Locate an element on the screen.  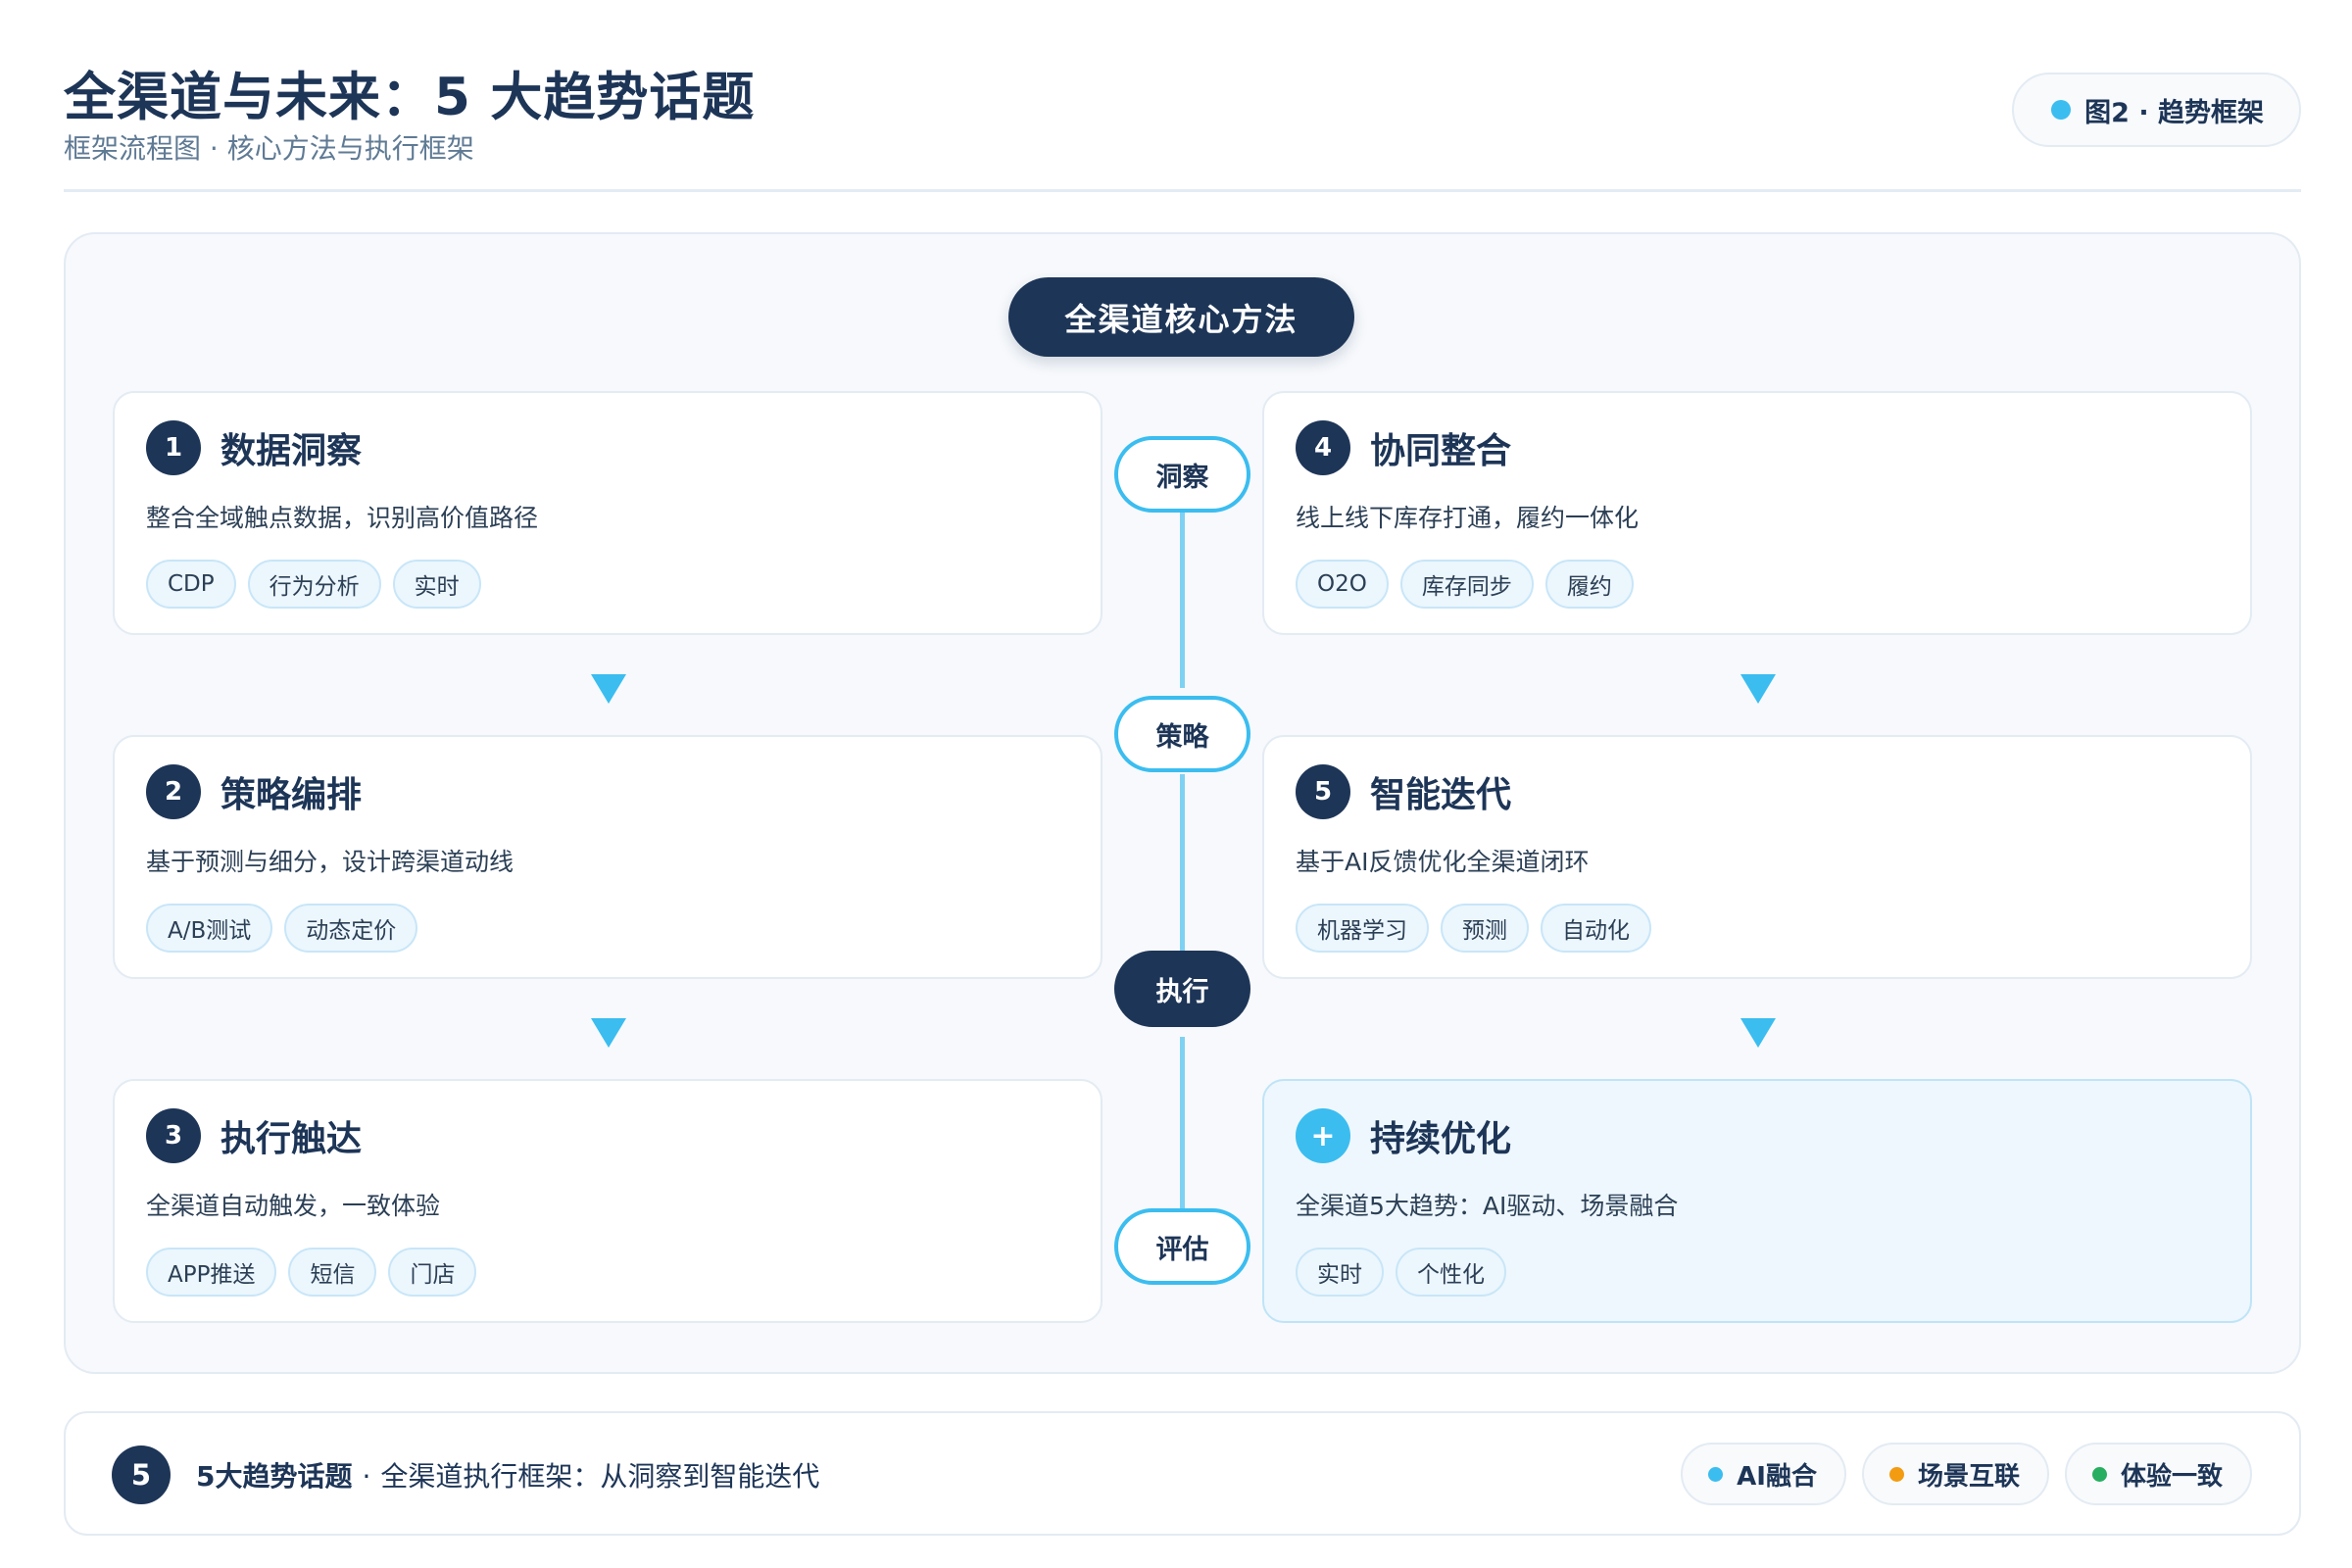
tag: O2O is located at coordinates (1342, 584).